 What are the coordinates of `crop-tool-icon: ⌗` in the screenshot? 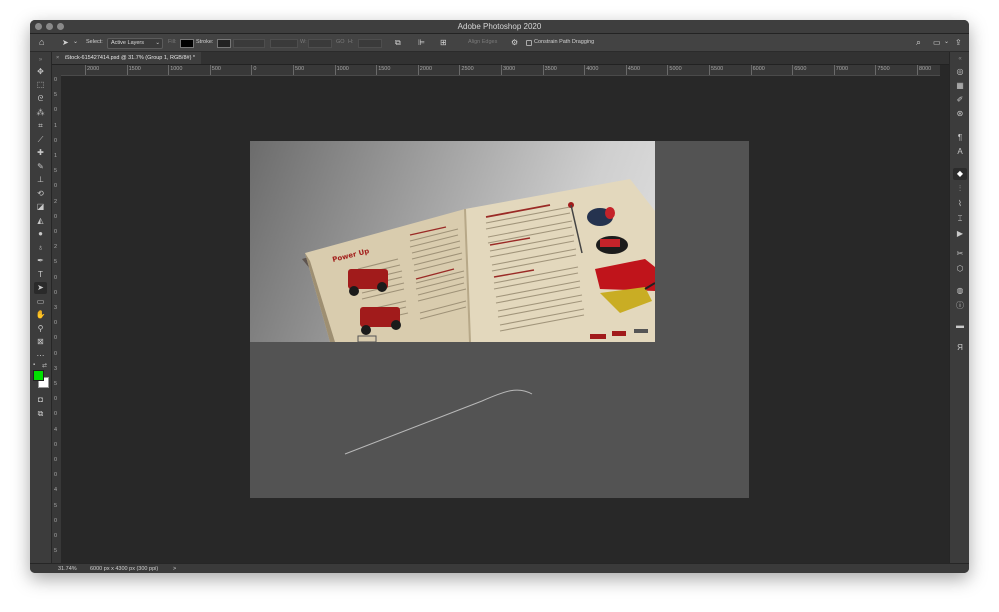 It's located at (40, 126).